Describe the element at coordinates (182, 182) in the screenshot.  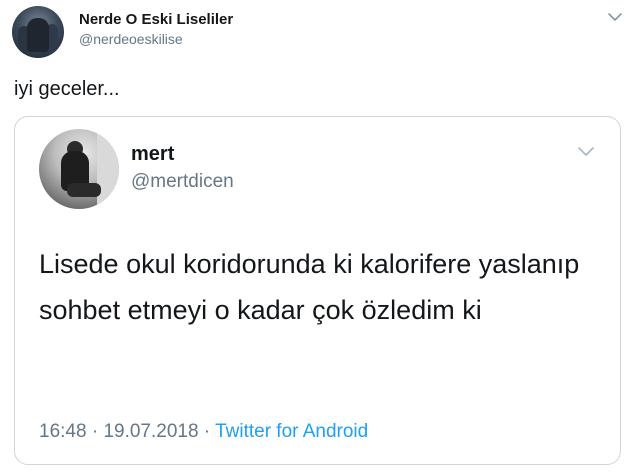
I see `user-handle: @mertdicen` at that location.